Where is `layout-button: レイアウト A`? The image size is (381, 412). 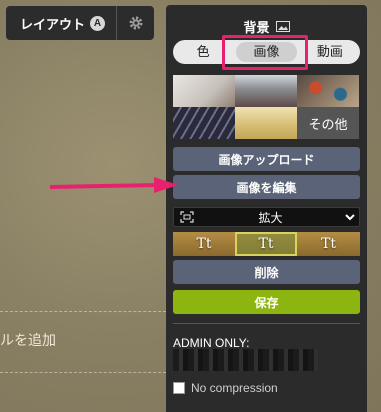 layout-button: レイアウト A is located at coordinates (61, 23).